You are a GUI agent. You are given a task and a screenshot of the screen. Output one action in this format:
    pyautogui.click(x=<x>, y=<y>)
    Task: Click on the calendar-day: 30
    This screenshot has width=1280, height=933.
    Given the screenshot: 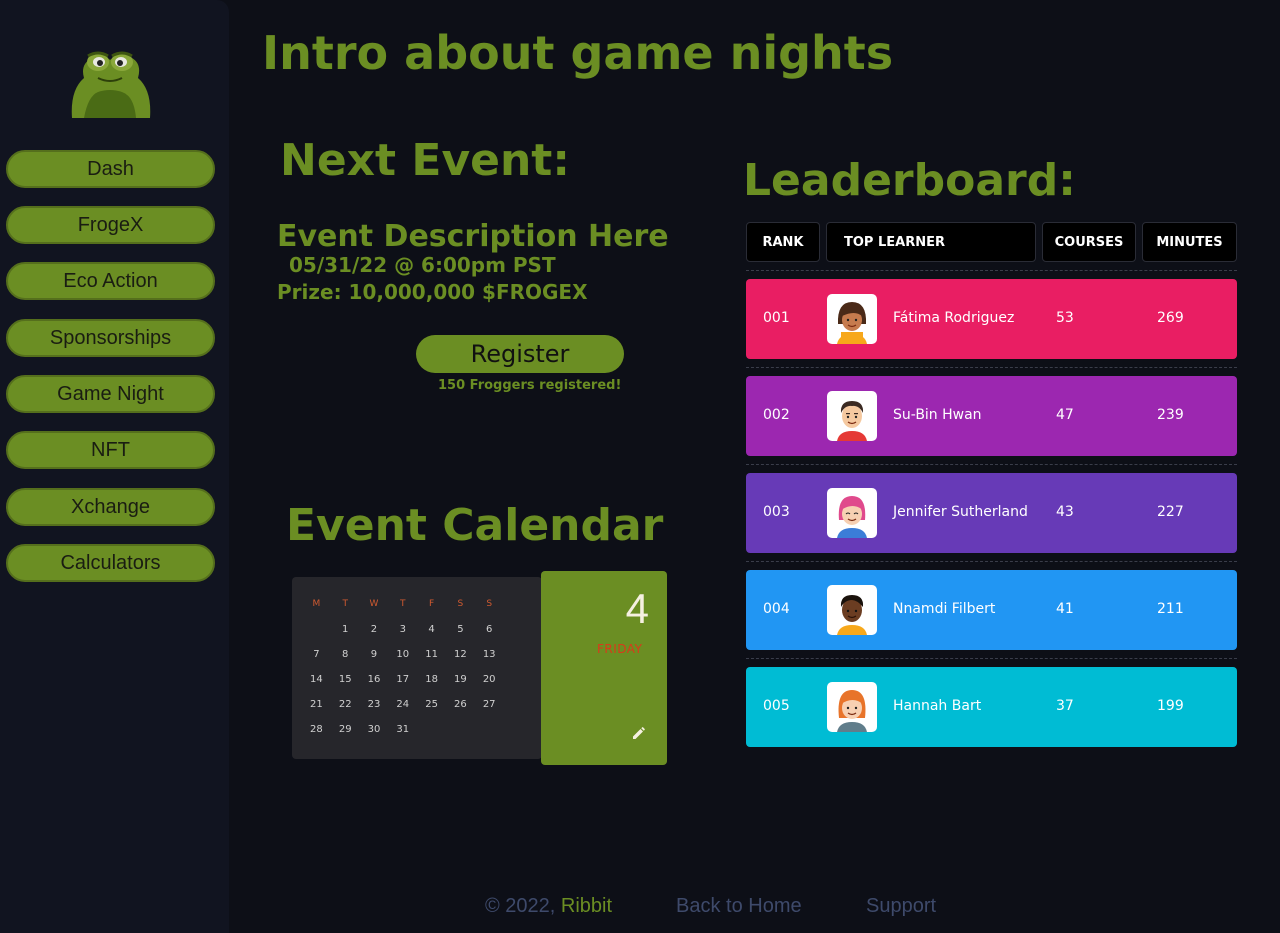 What is the action you would take?
    pyautogui.click(x=374, y=729)
    